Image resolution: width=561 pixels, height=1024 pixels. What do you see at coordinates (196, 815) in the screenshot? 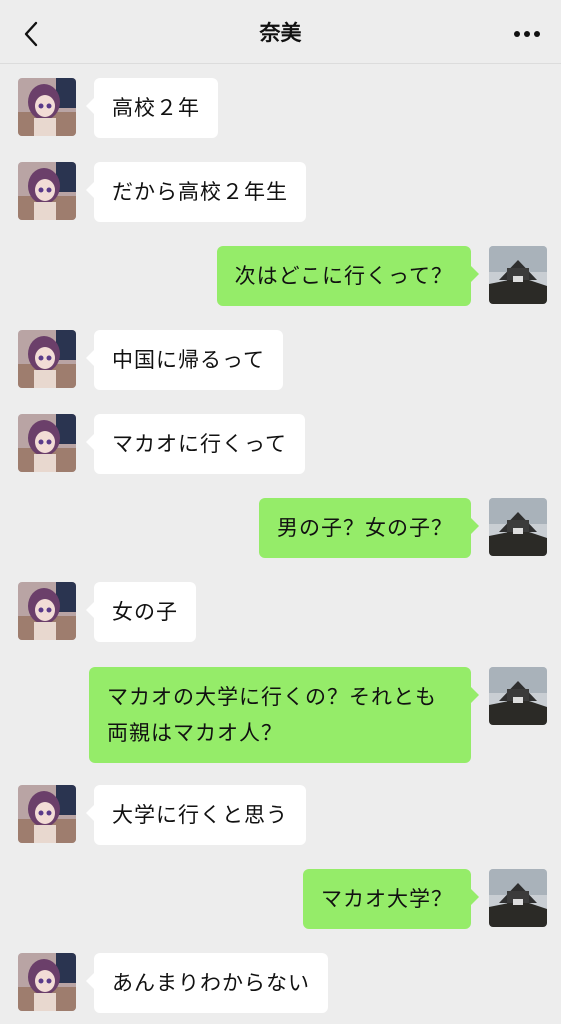
I see `message-bubble-incoming: 大学に行くと思う` at bounding box center [196, 815].